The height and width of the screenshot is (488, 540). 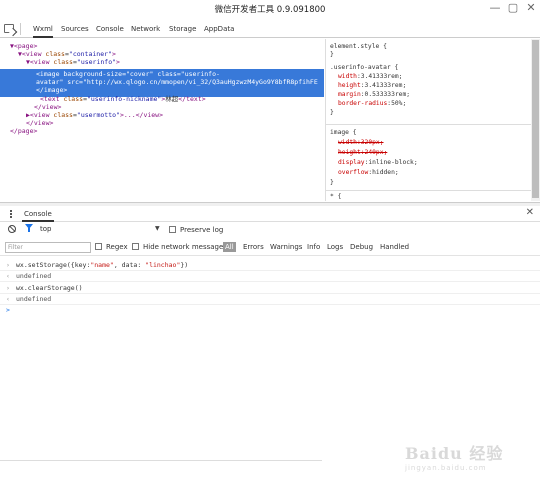 I want to click on regex-label: Regex, so click(x=117, y=247).